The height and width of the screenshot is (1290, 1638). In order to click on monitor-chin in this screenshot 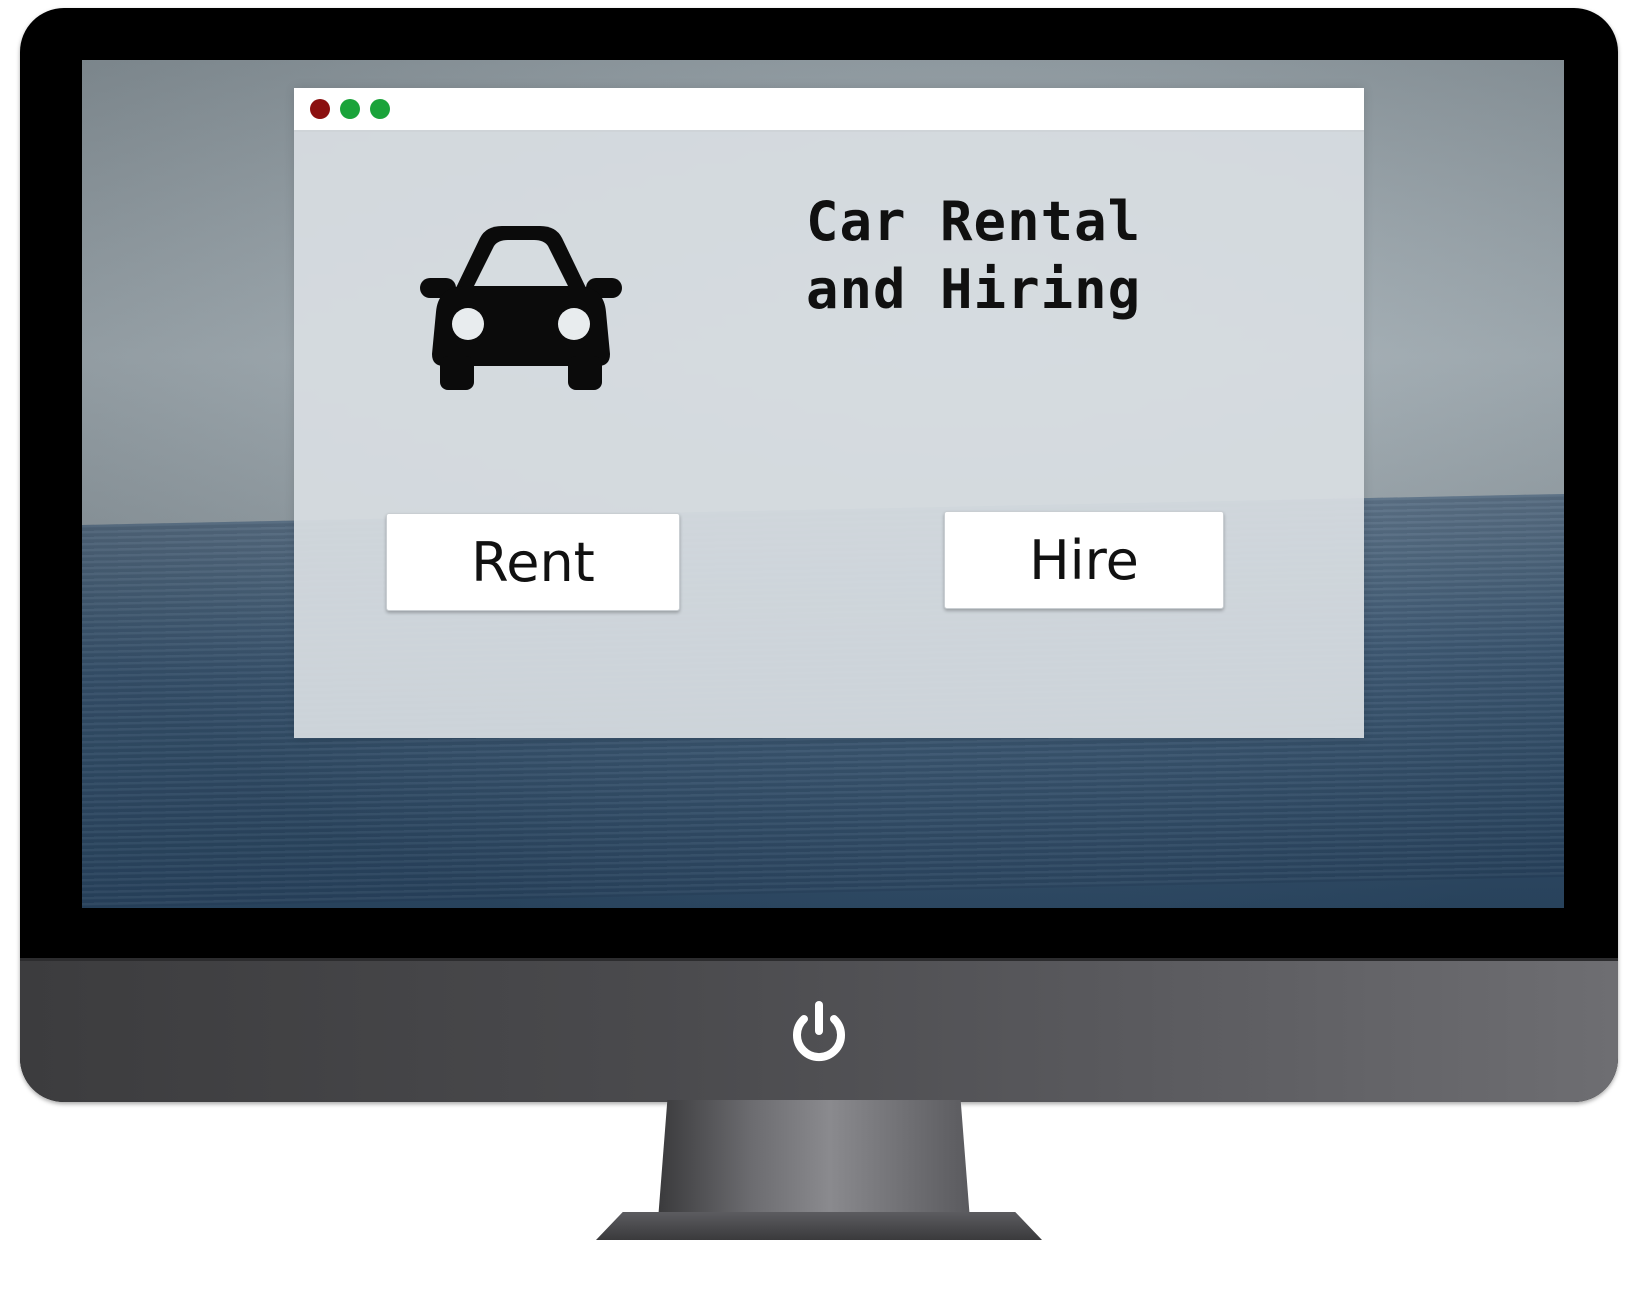, I will do `click(819, 1030)`.